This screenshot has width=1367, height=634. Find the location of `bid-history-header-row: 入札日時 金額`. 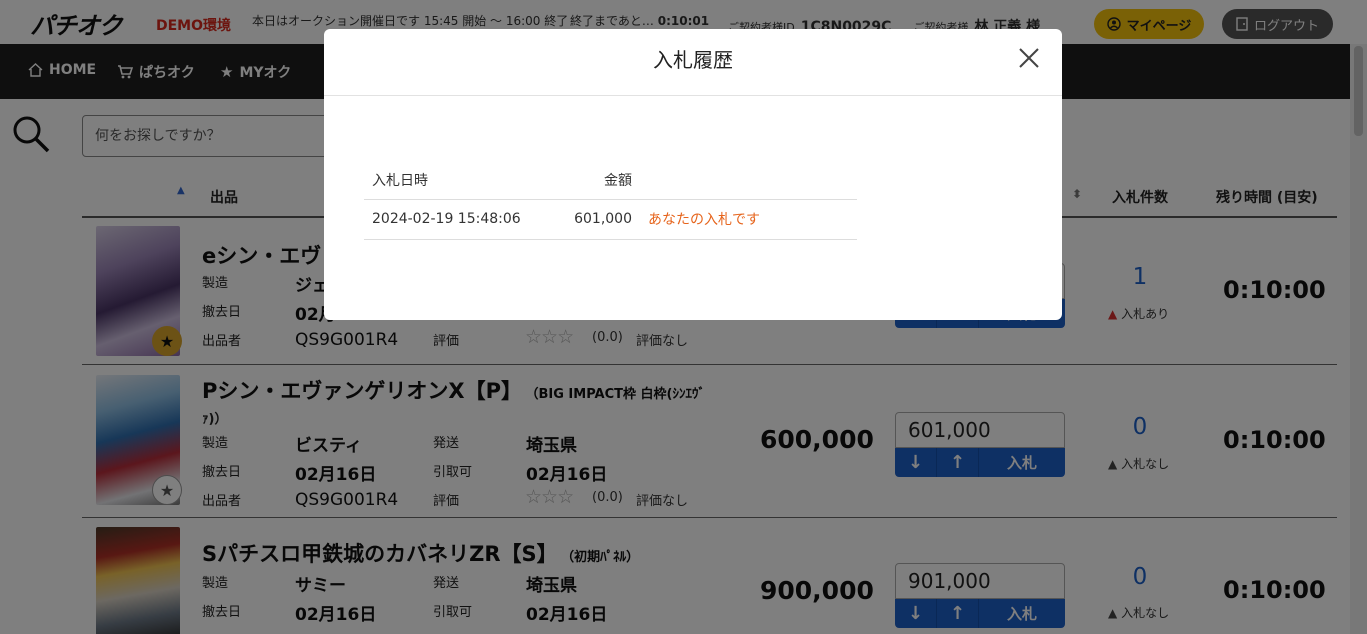

bid-history-header-row: 入札日時 金額 is located at coordinates (610, 181).